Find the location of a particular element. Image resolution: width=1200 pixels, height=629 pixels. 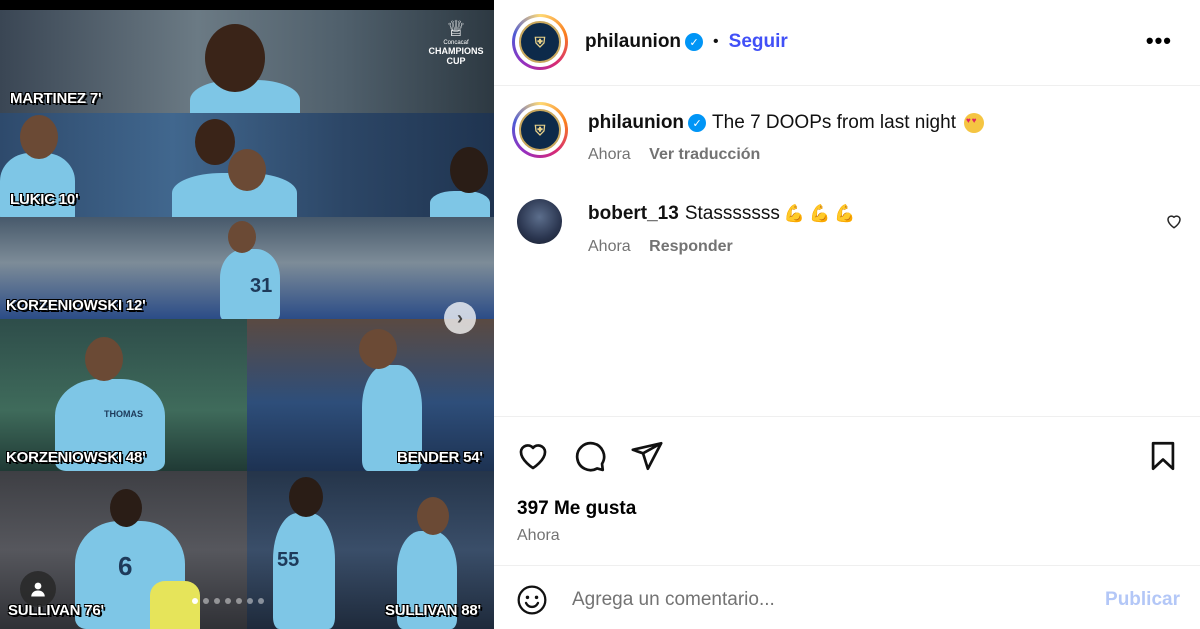

author-name-row: philaunion ✓ • Seguir is located at coordinates (686, 42).